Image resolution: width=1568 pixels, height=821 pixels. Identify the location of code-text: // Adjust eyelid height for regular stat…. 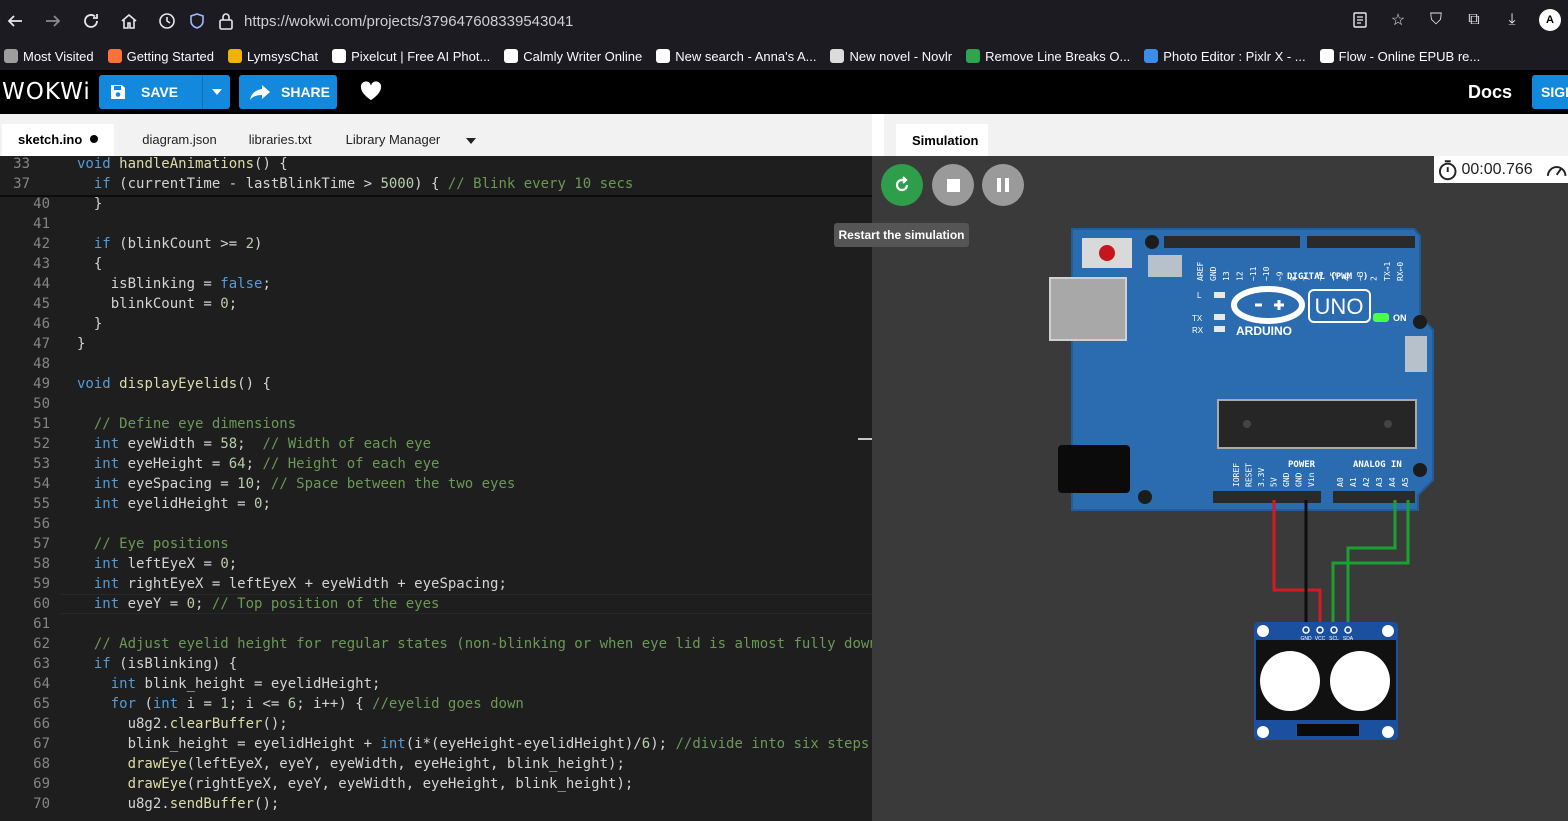
(474, 644).